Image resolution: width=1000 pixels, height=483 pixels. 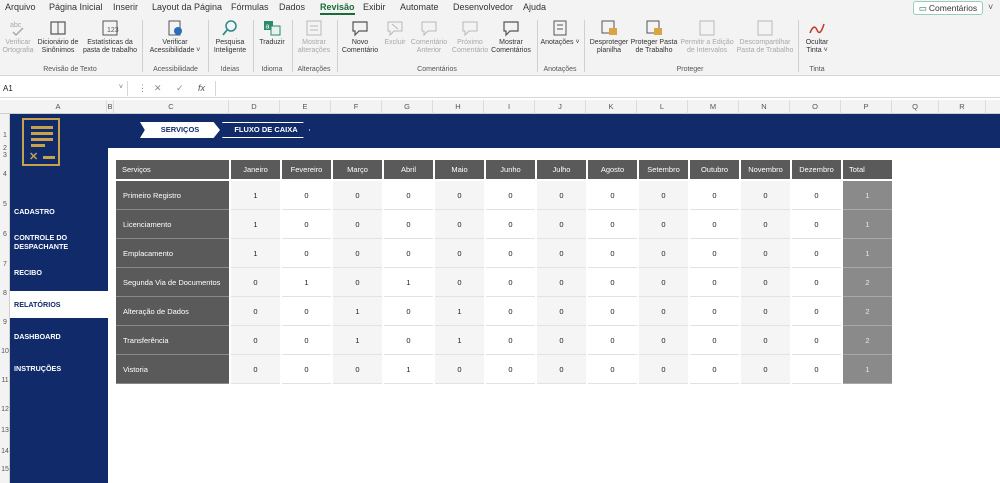 What do you see at coordinates (172, 224) in the screenshot?
I see `service-name-cell: Licenciamento` at bounding box center [172, 224].